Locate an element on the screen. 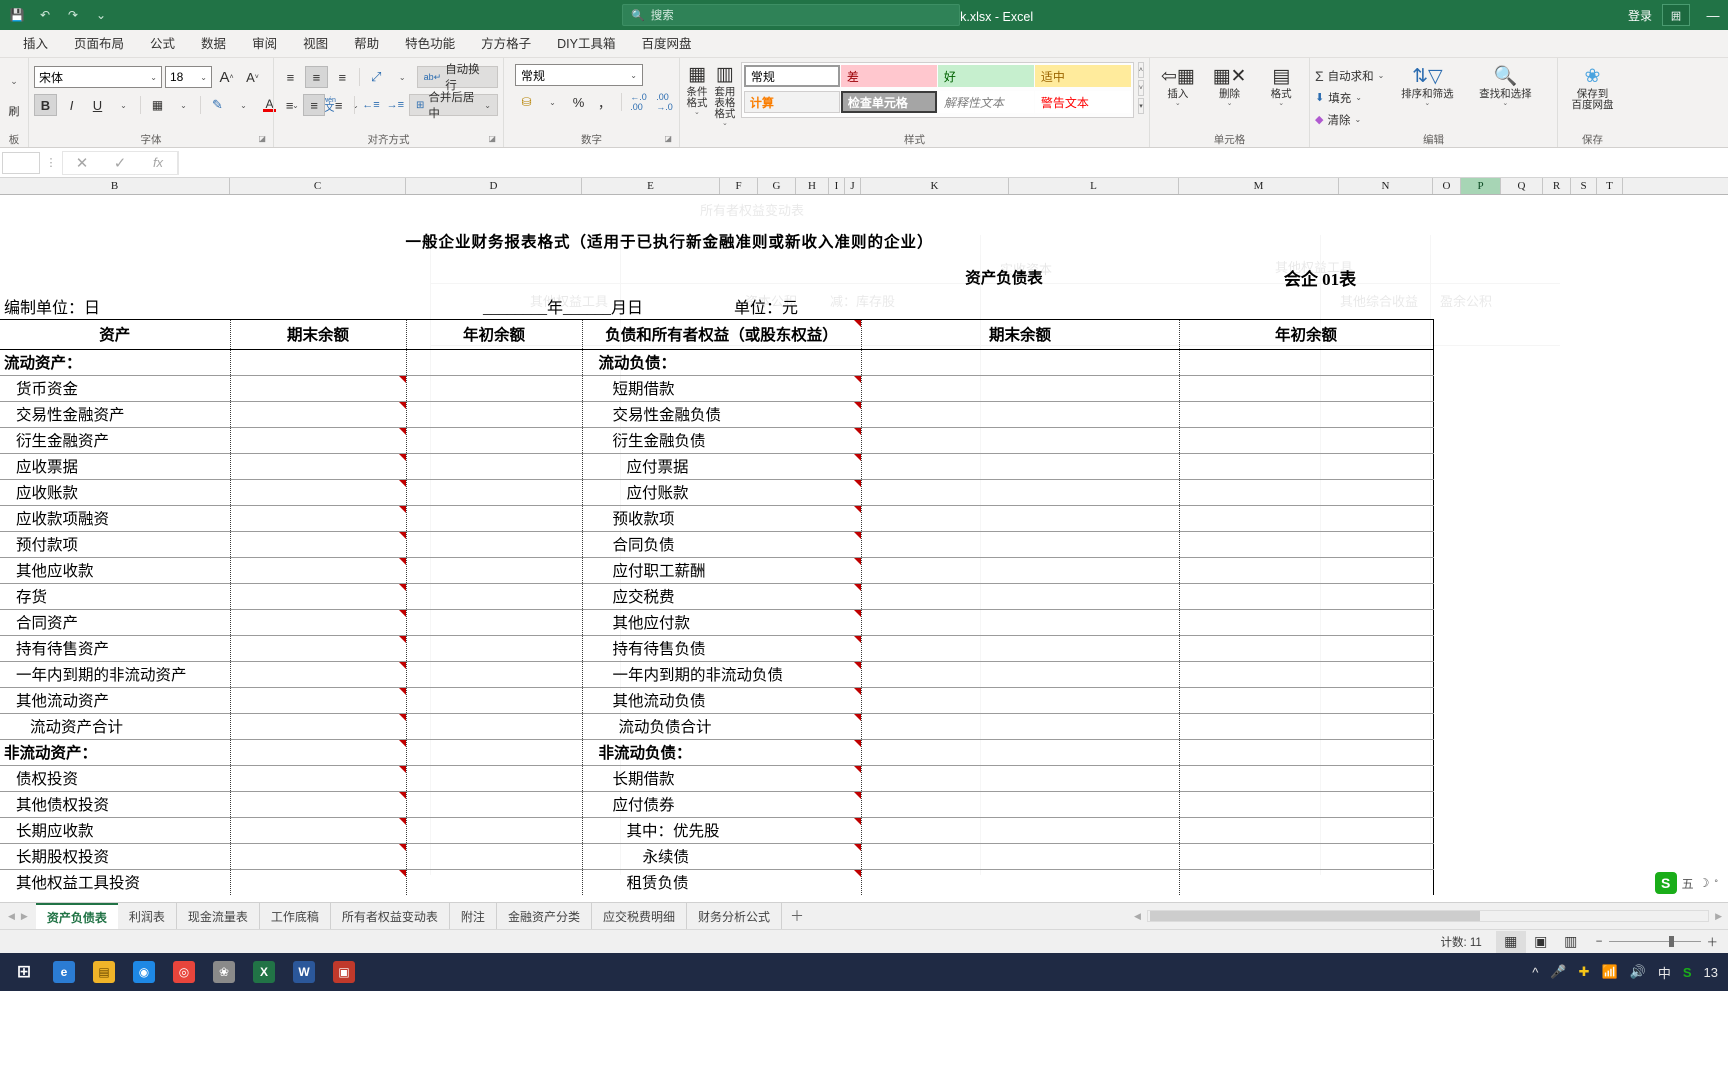  alignment-dialog-launcher: ◪ is located at coordinates (492, 139).